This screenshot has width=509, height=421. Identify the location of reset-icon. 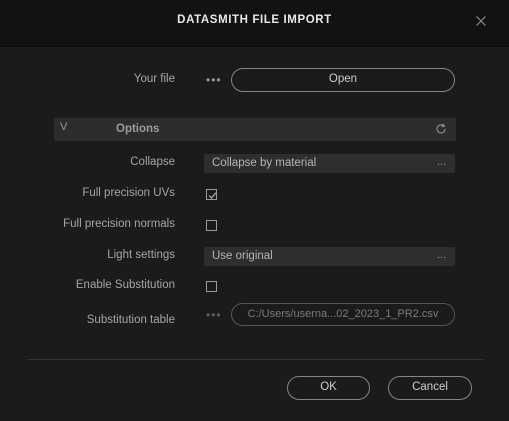
(441, 129).